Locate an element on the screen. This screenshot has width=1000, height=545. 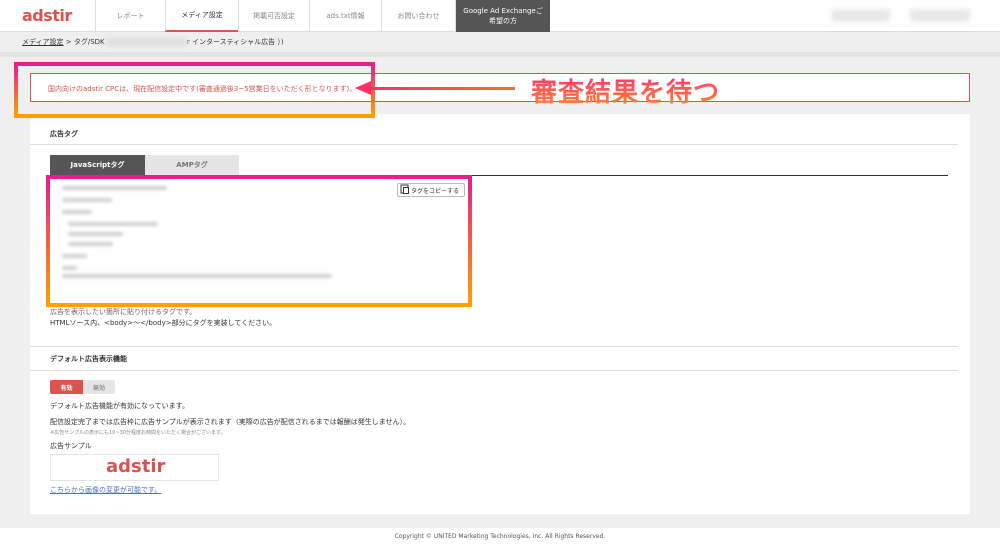
annotation-arrow-line is located at coordinates (442, 88).